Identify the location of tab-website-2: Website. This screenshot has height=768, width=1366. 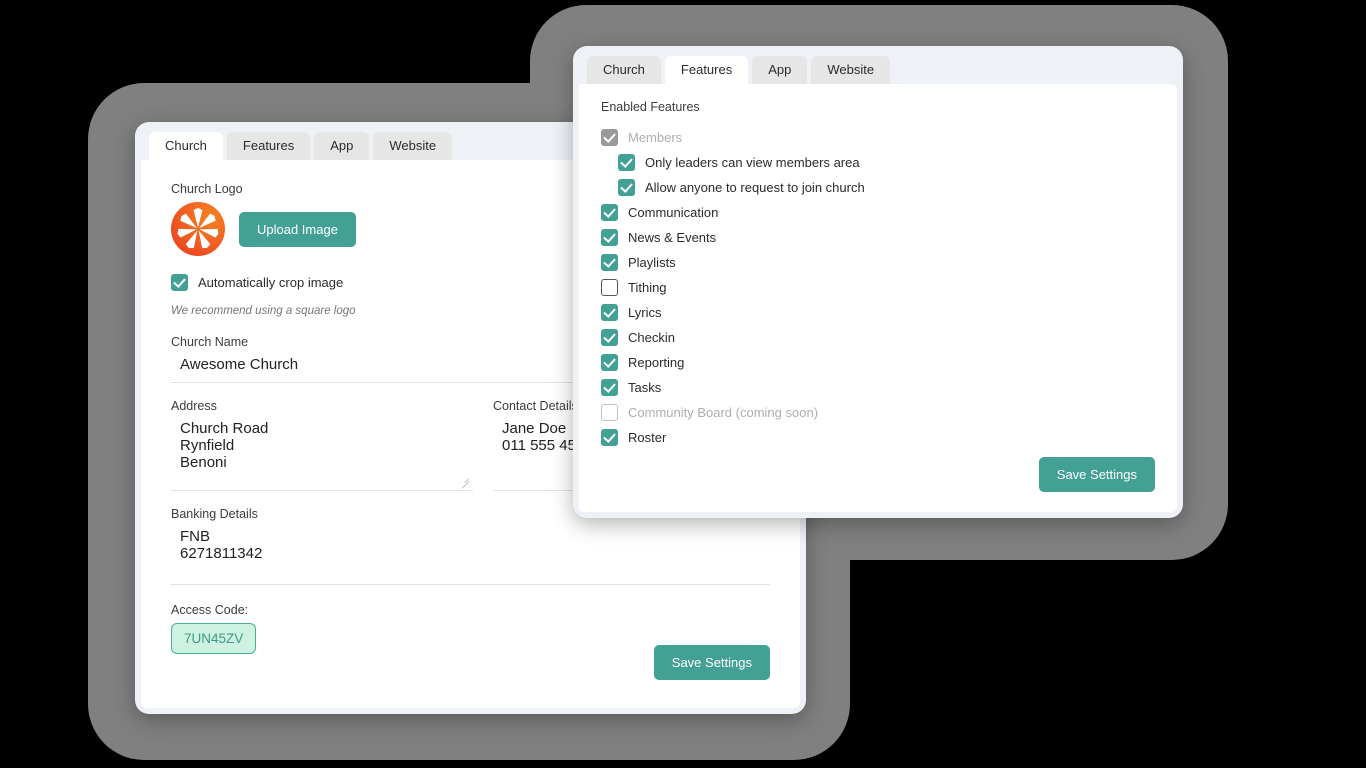
(851, 70).